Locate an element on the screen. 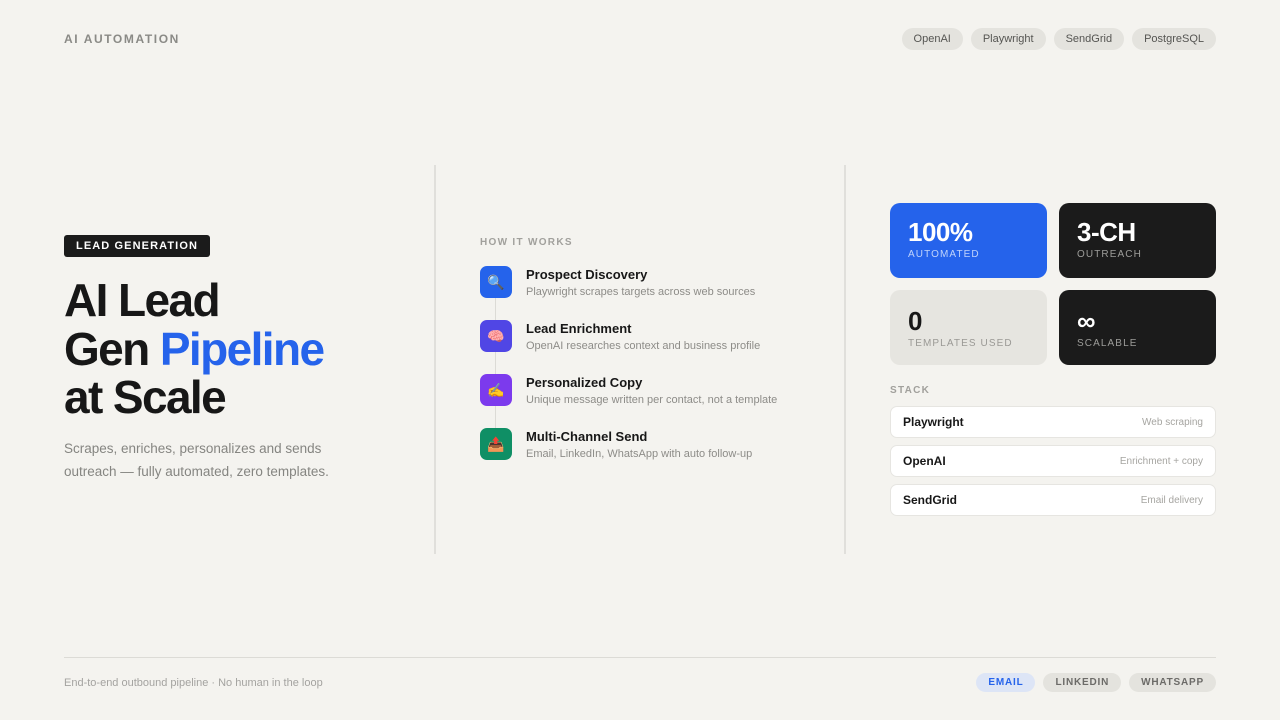 This screenshot has width=1280, height=720. brain-icon: 🧠 is located at coordinates (496, 336).